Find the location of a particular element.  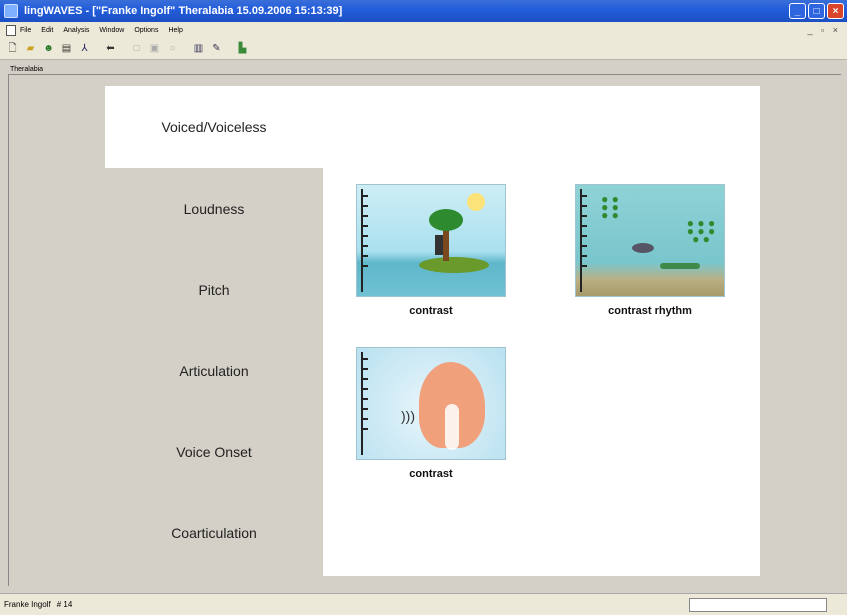

minimize-button: _ is located at coordinates (797, 11).